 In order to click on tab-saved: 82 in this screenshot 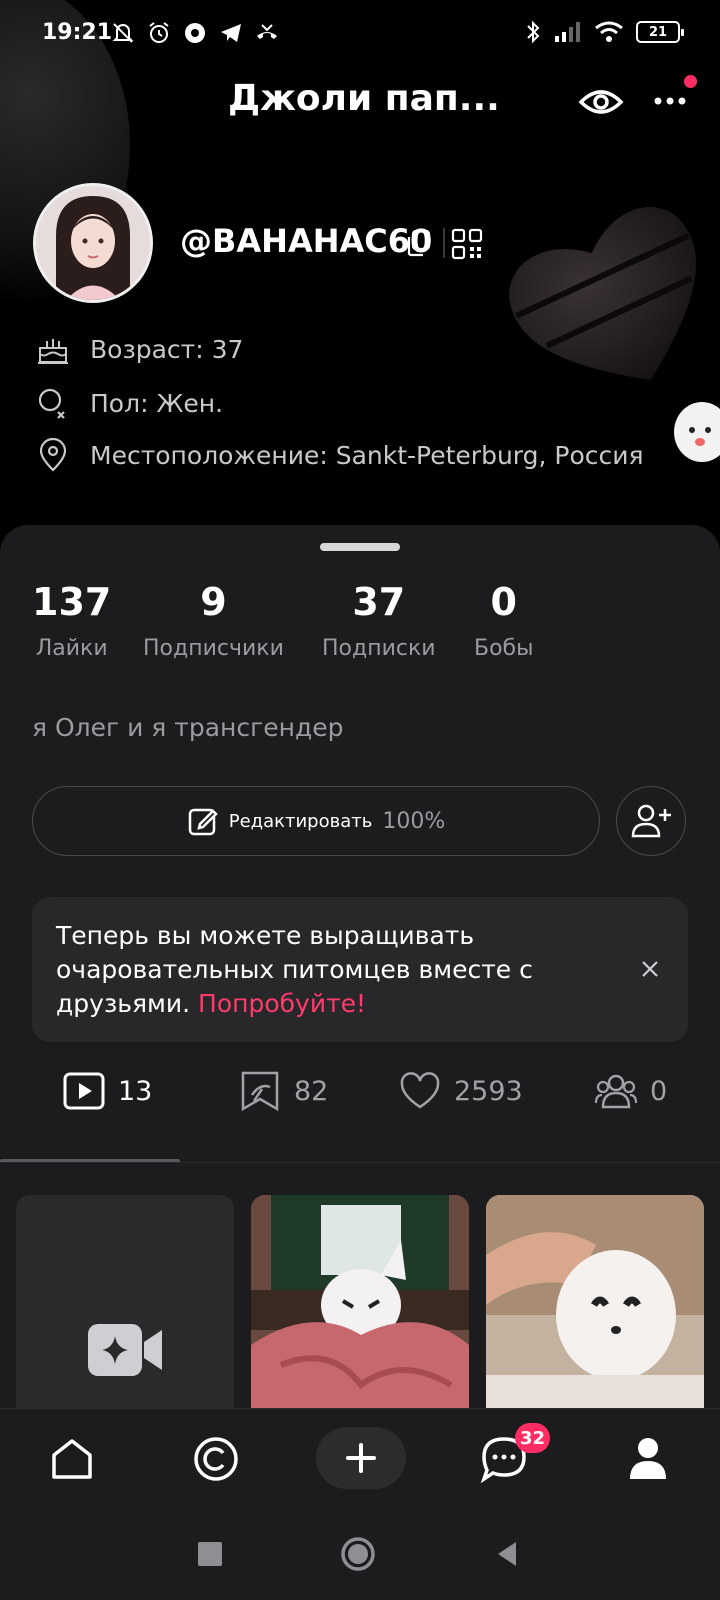, I will do `click(283, 1091)`.